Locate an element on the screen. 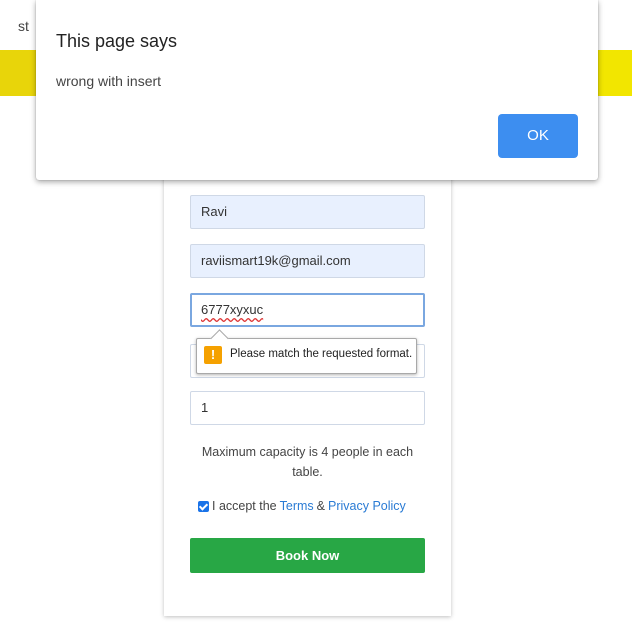  email-input-value: raviismart19k@gmail.com is located at coordinates (276, 260).